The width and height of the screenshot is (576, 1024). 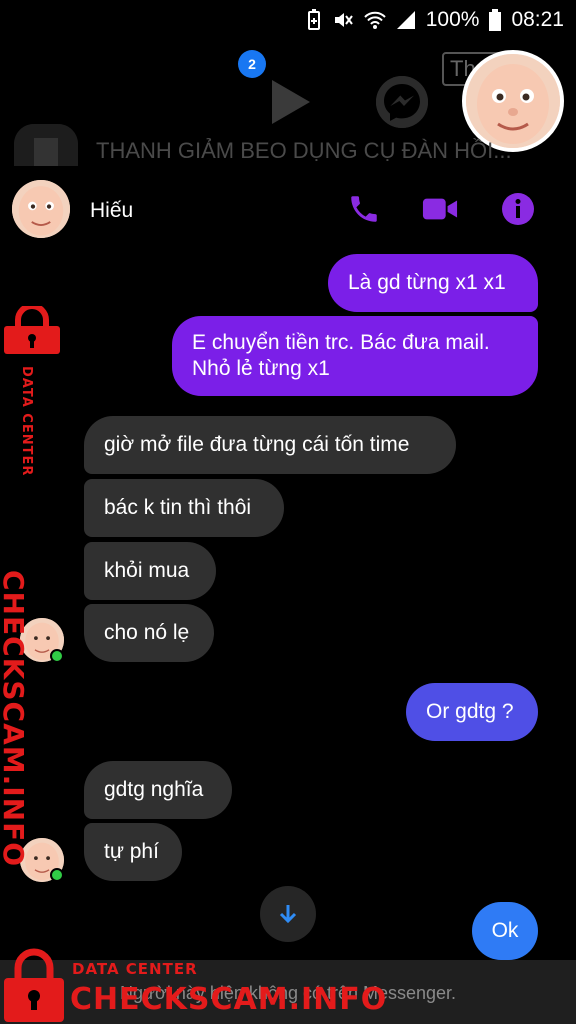 I want to click on watermark-bottom: DATA CENTER CHECKSCAM.INFO, so click(x=193, y=985).